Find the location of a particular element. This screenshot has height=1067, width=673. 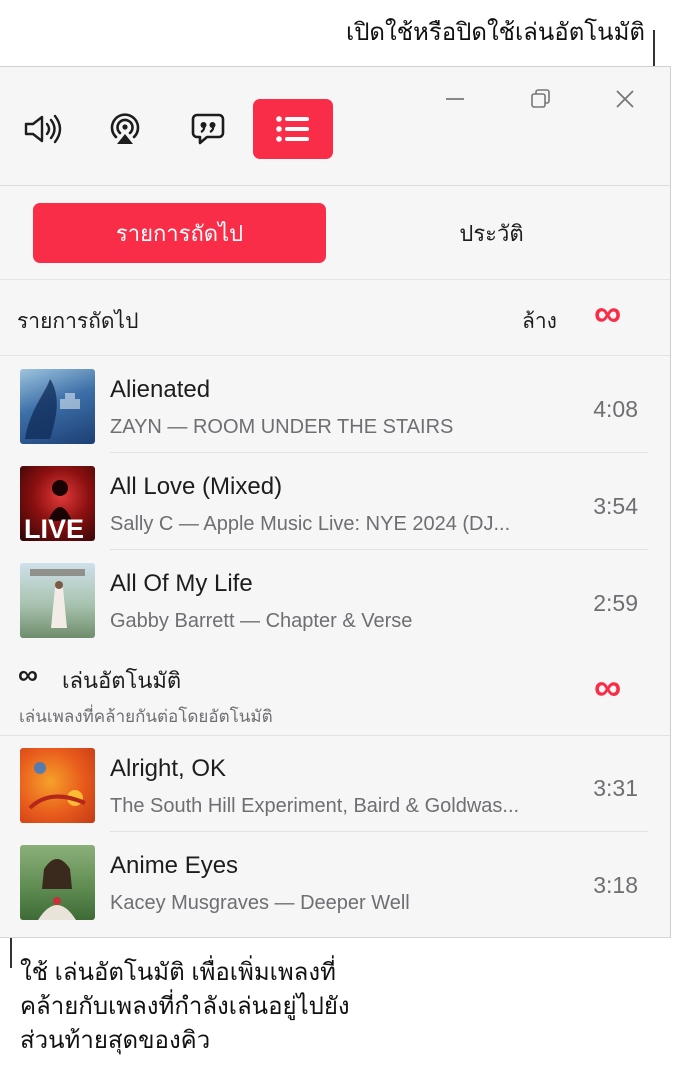

queue-header: รายการถัดไป ล้าง ∞ is located at coordinates (335, 317).